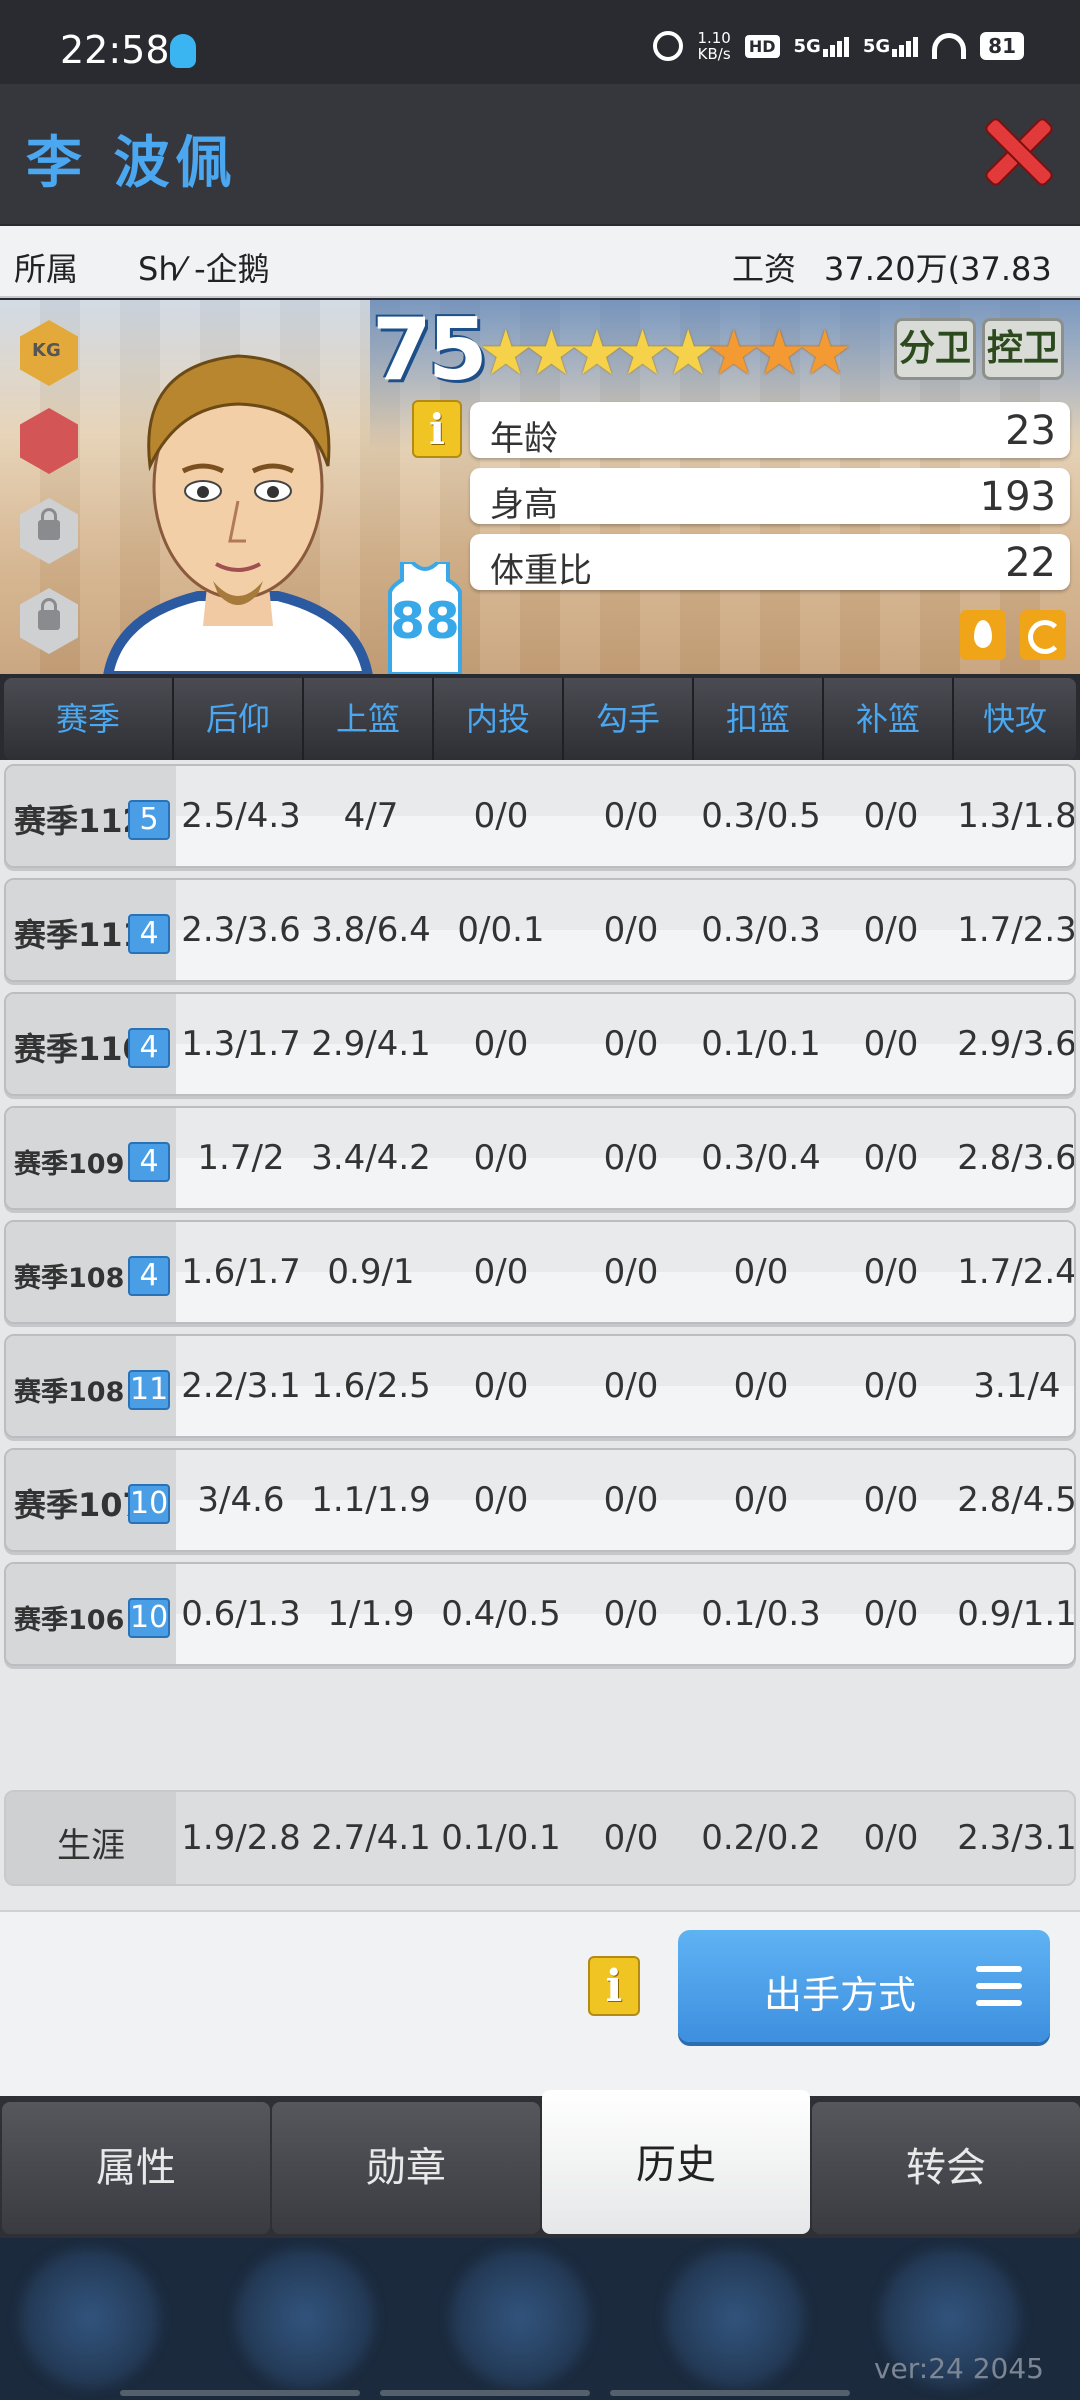 Image resolution: width=1080 pixels, height=2400 pixels. Describe the element at coordinates (371, 930) in the screenshot. I see `stat-cell: 3.8/6.4` at that location.